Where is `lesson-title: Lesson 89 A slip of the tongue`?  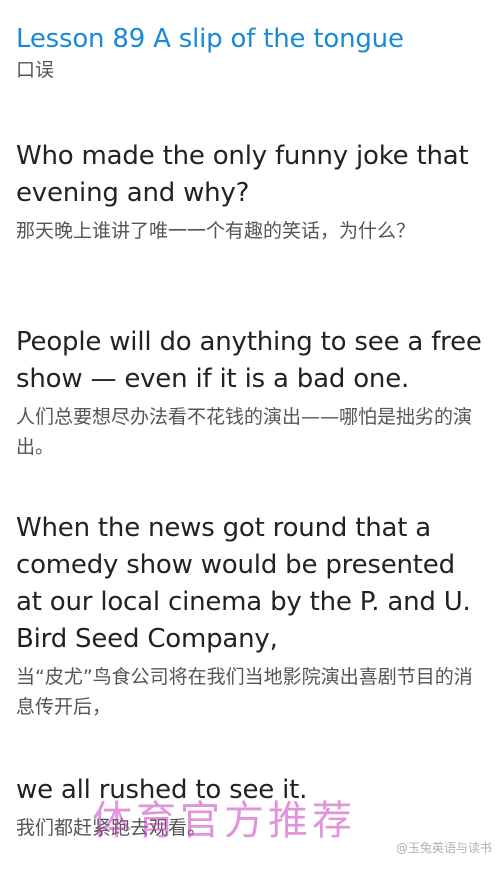
lesson-title: Lesson 89 A slip of the tongue is located at coordinates (210, 39).